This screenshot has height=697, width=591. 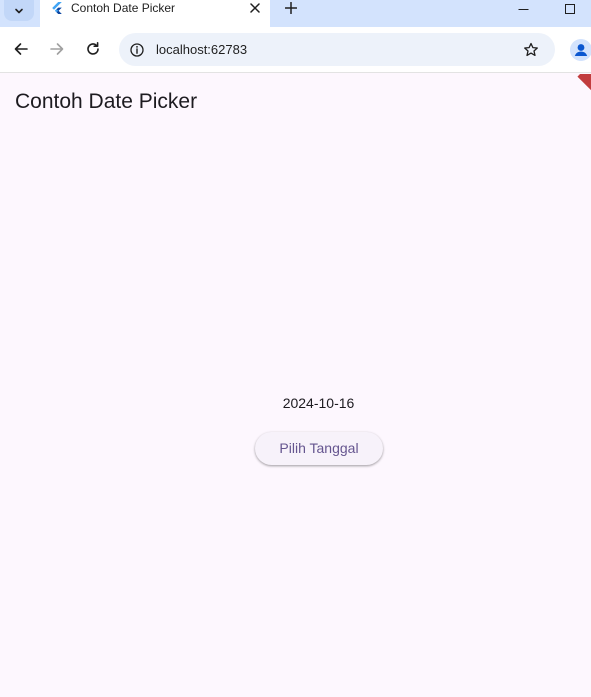 I want to click on reload-button, so click(x=93, y=49).